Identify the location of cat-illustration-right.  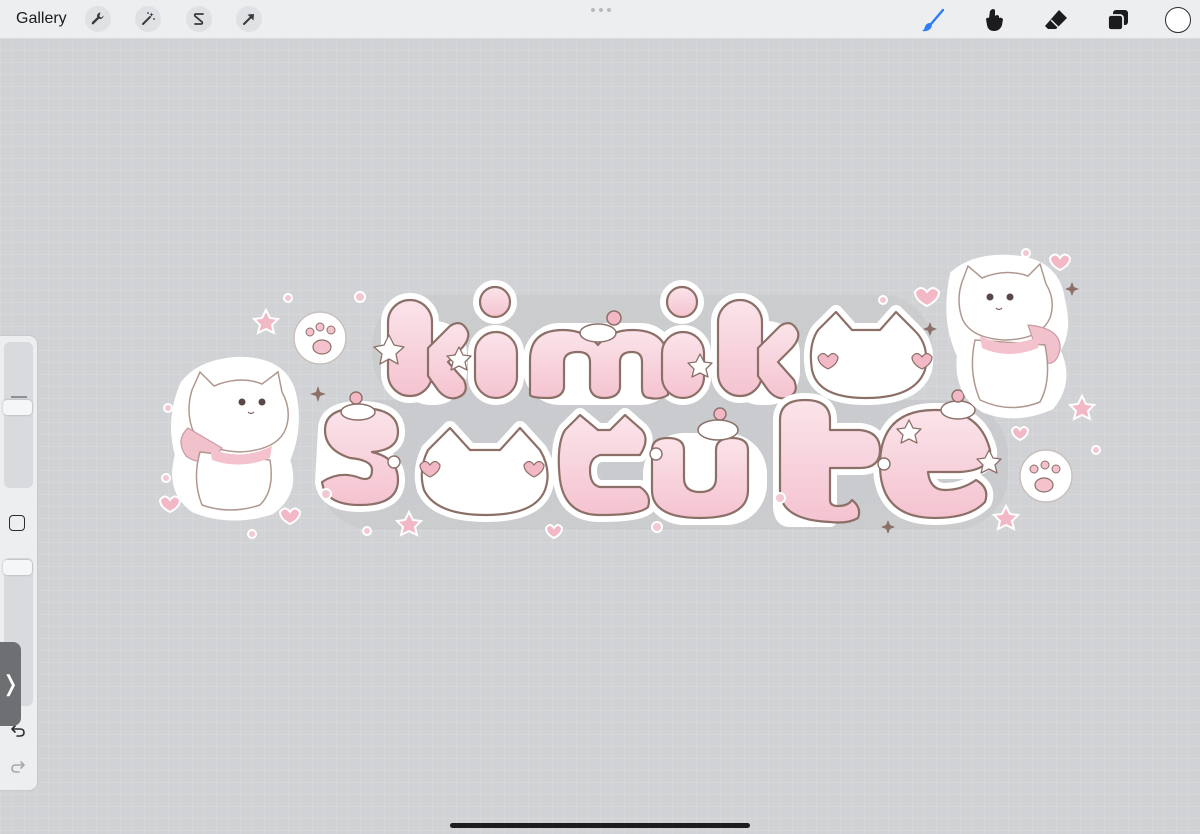
(1007, 336).